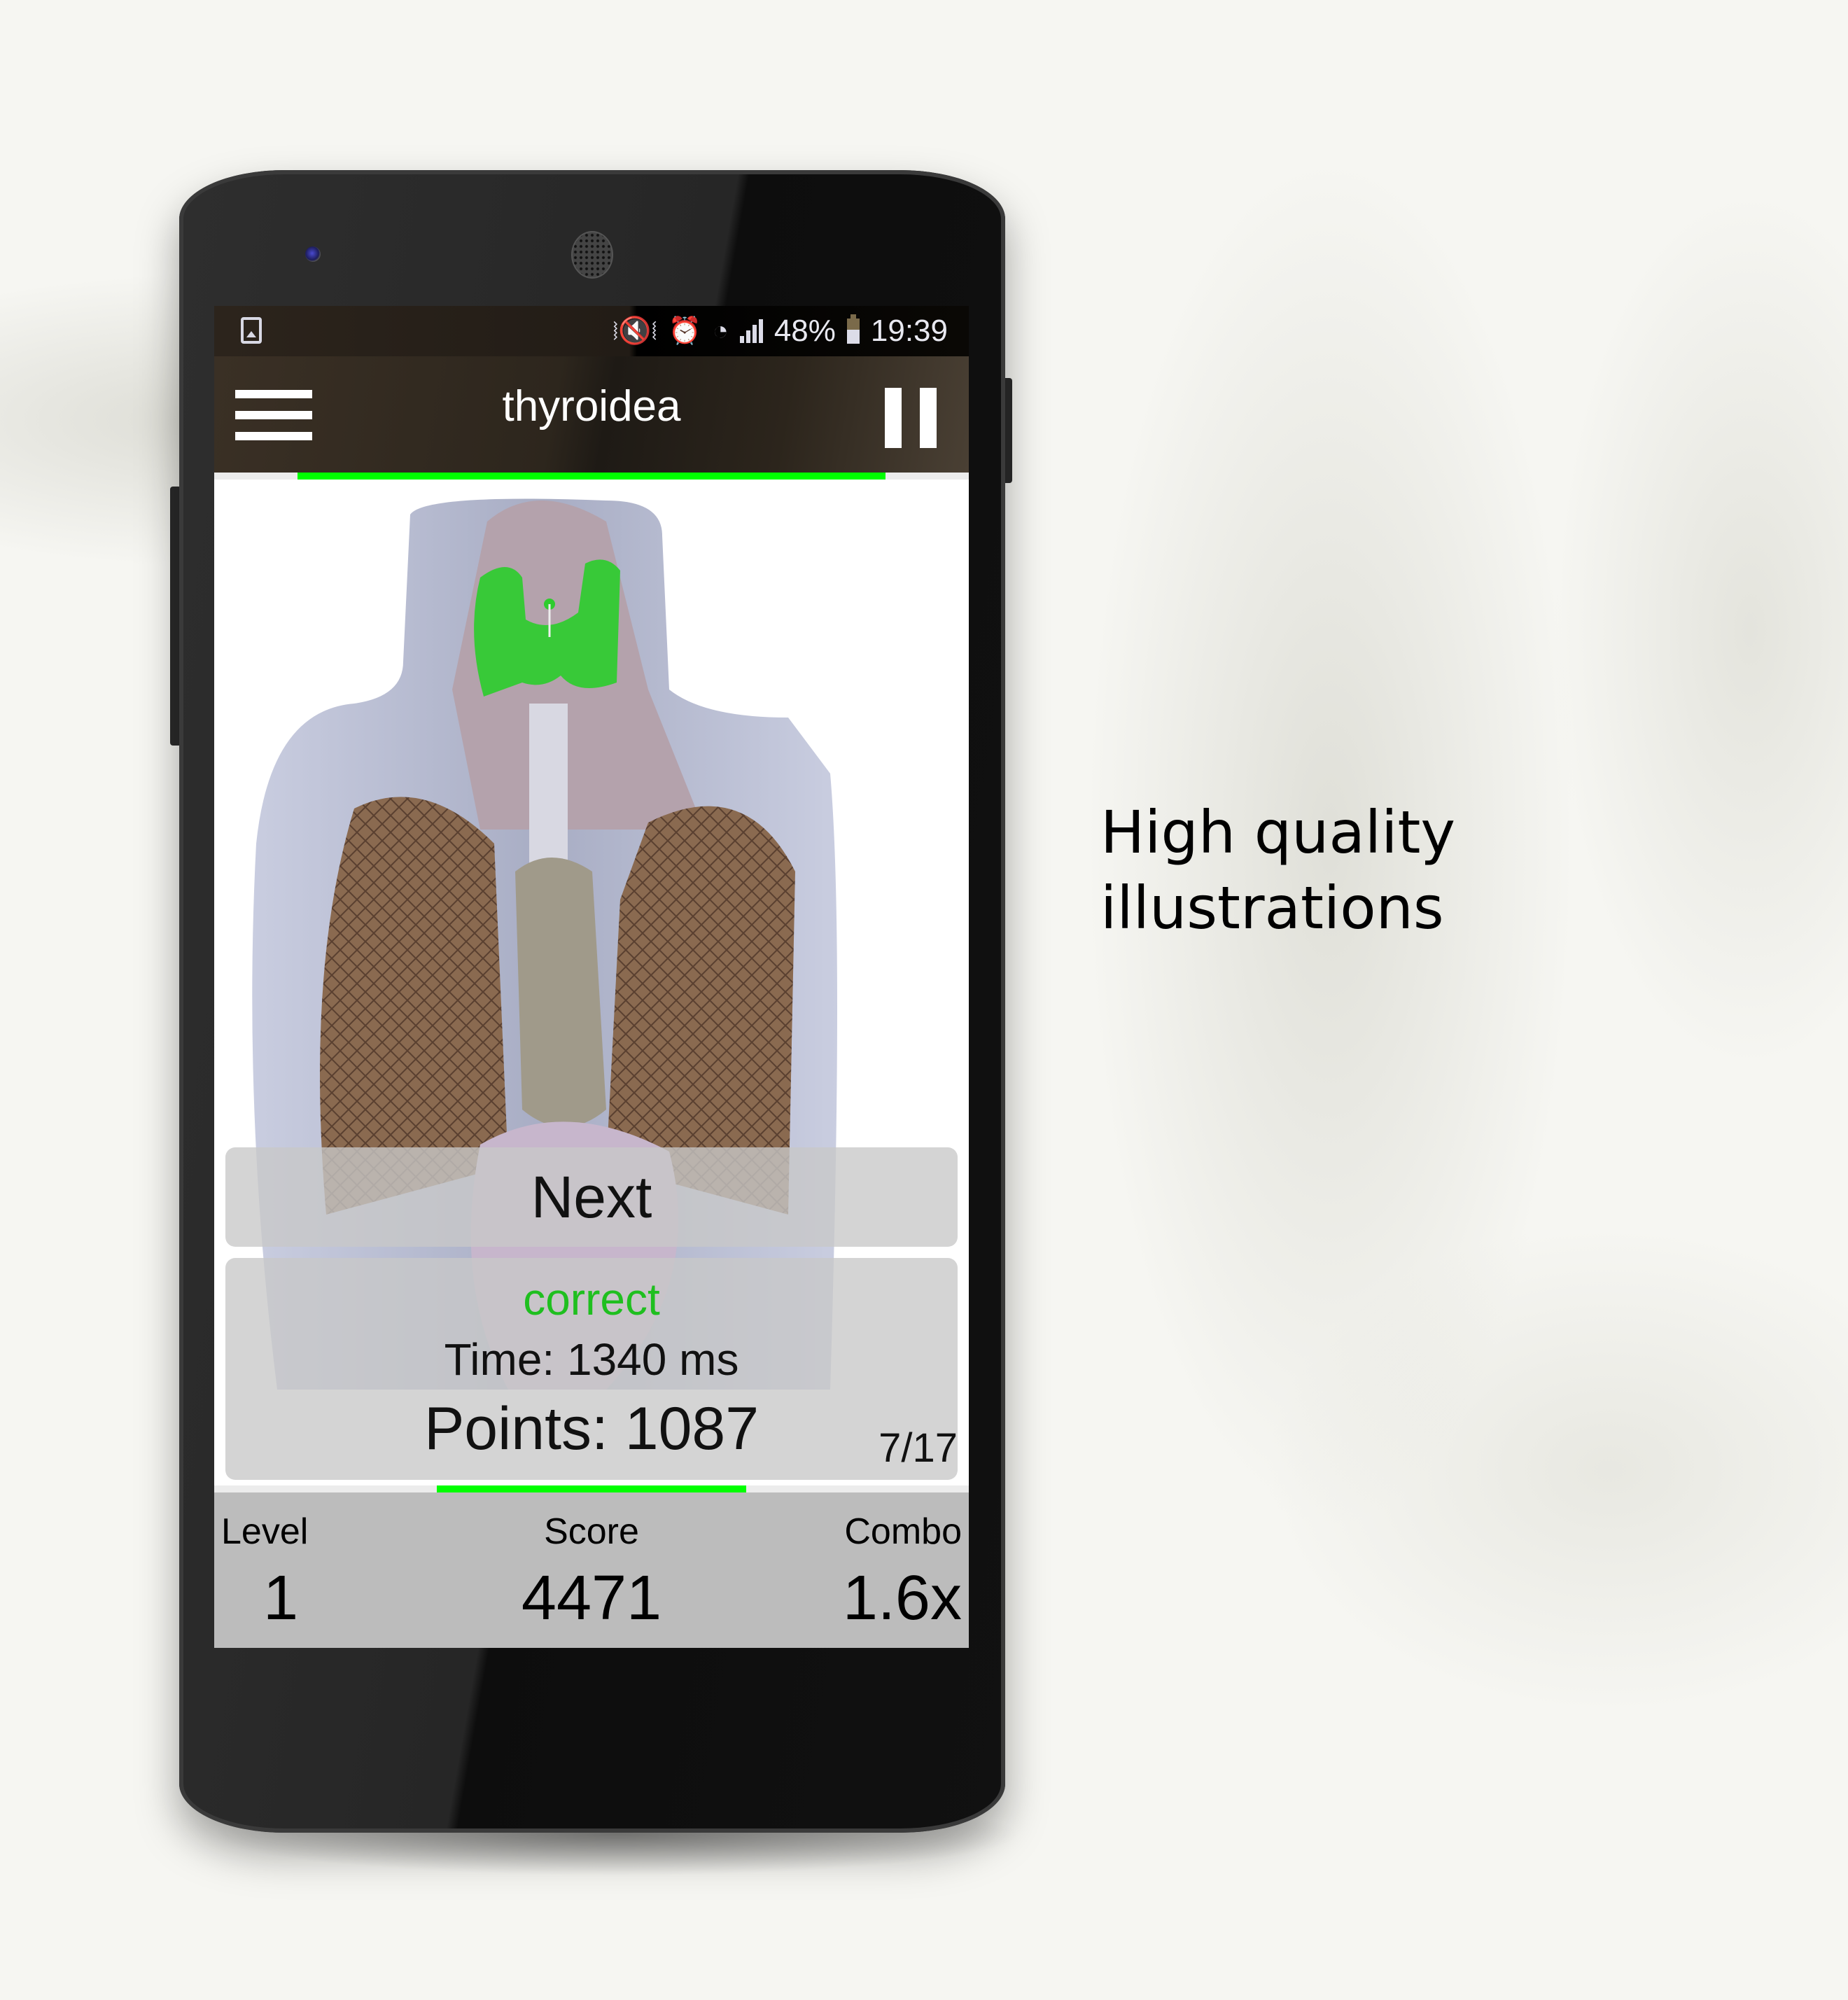 This screenshot has width=1848, height=2000. I want to click on question-title: thyroidea, so click(591, 406).